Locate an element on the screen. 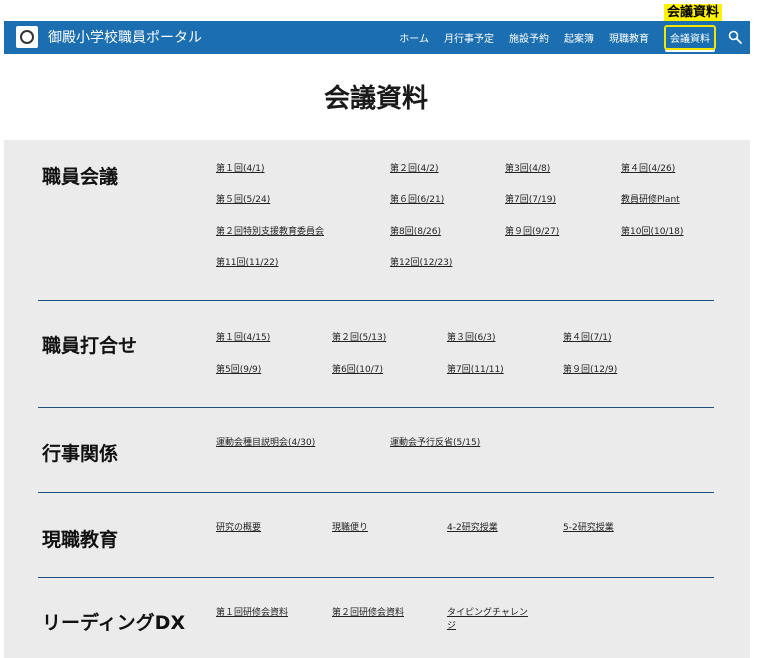 This screenshot has height=658, width=768. search-icon is located at coordinates (735, 37).